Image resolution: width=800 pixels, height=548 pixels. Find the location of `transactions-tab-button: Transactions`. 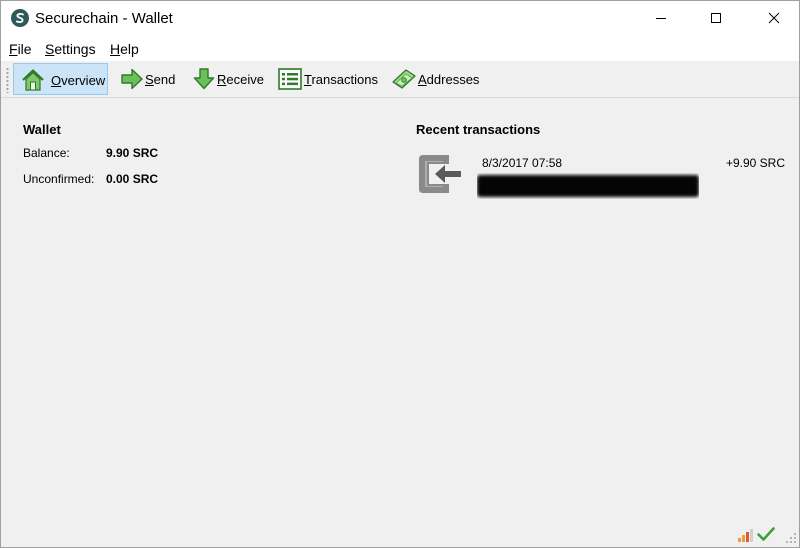

transactions-tab-button: Transactions is located at coordinates (326, 79).